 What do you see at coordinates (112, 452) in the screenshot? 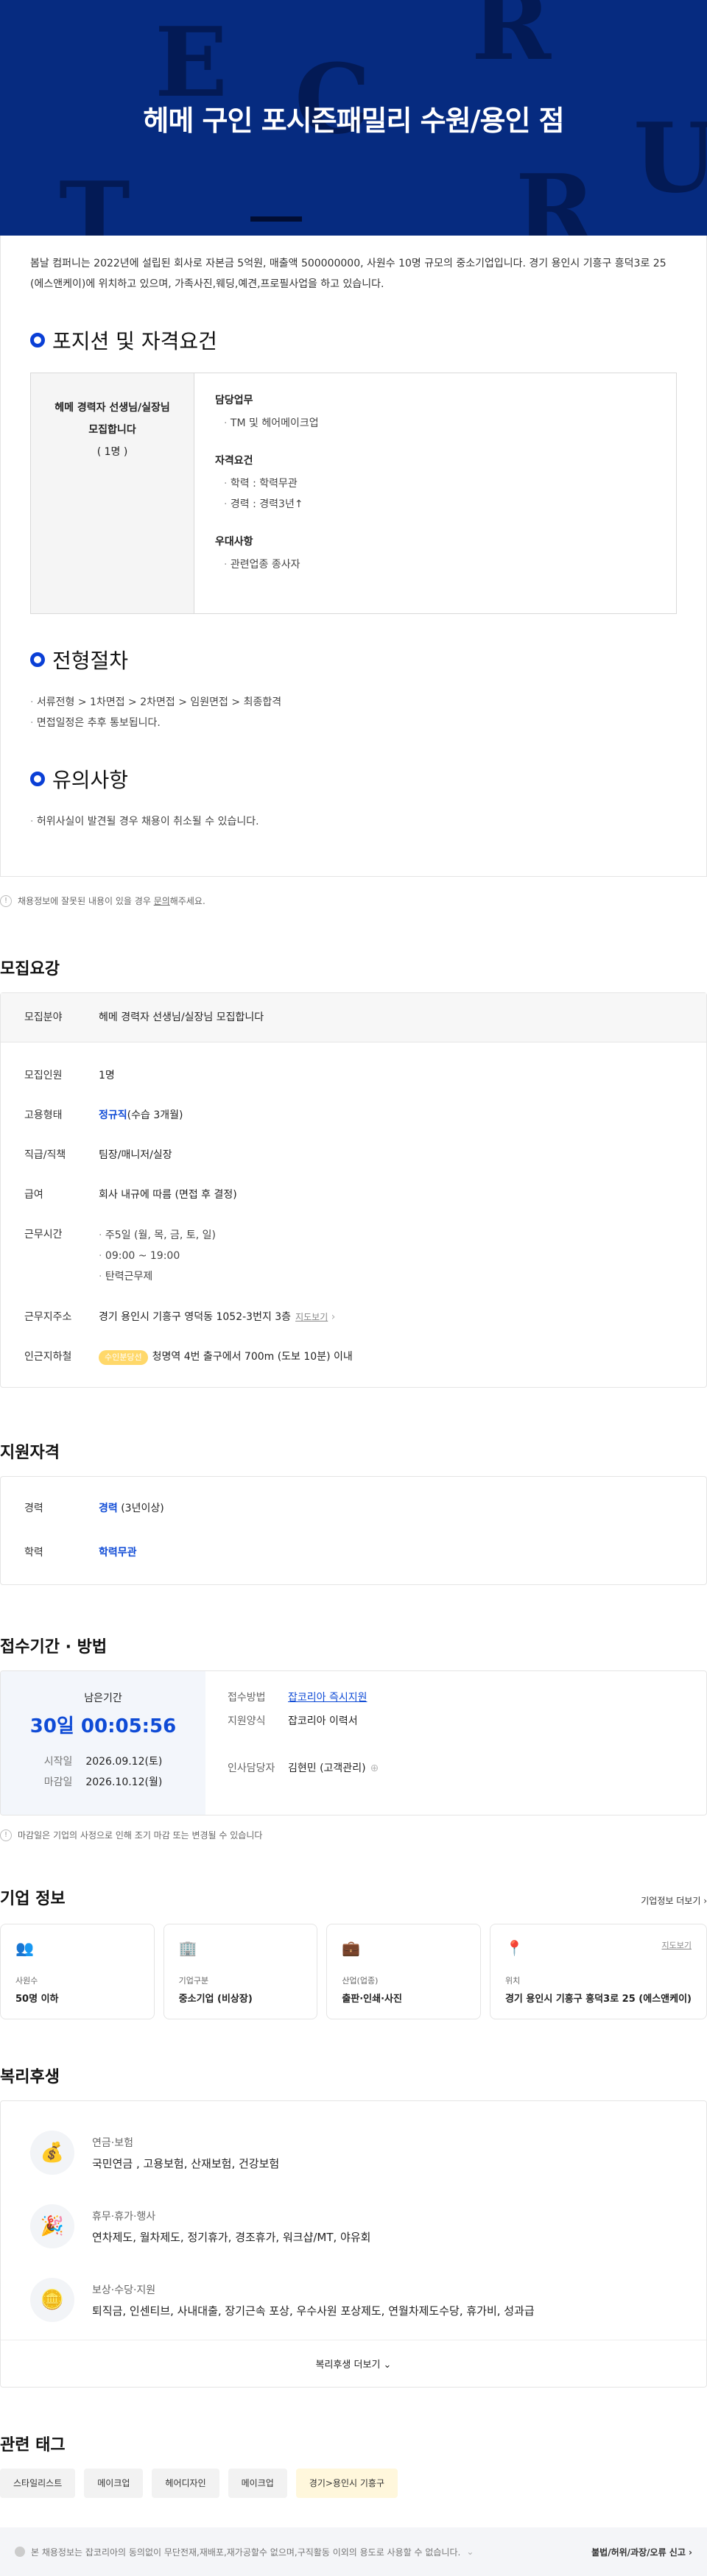
I see `position-count: ( 1명 )` at bounding box center [112, 452].